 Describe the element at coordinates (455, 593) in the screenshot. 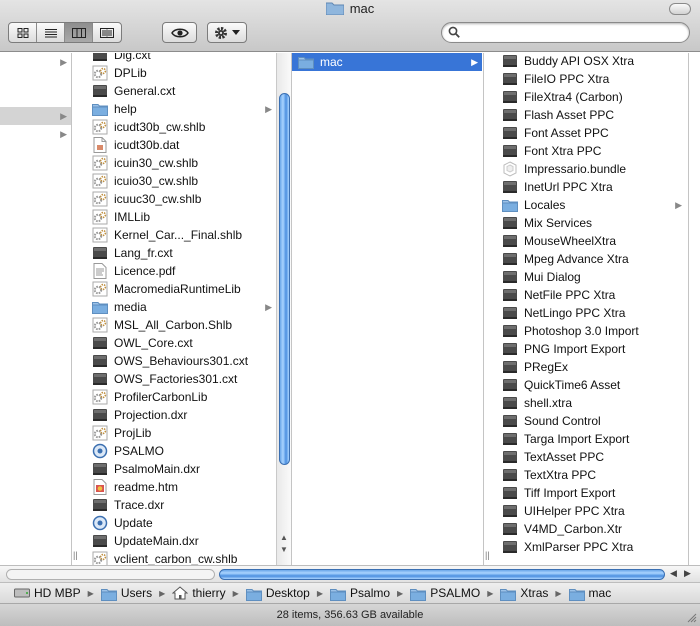

I see `path-crumb-label: PSALMO` at that location.